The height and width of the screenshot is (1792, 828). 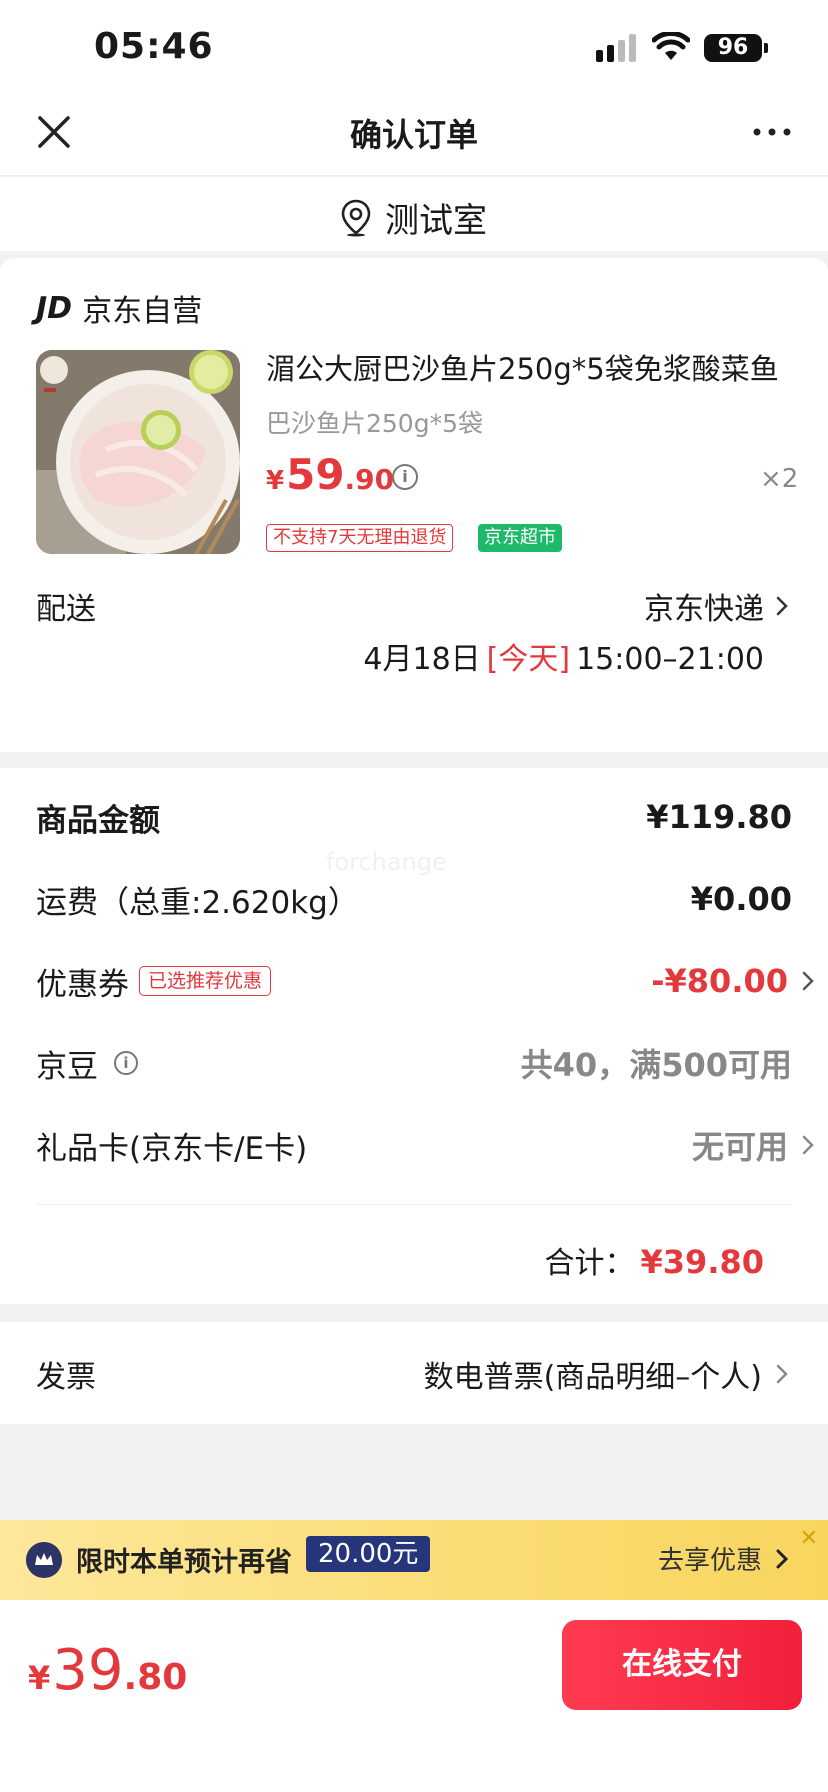 I want to click on gift-card-label: 礼品卡(京东卡/E卡), so click(x=172, y=1148).